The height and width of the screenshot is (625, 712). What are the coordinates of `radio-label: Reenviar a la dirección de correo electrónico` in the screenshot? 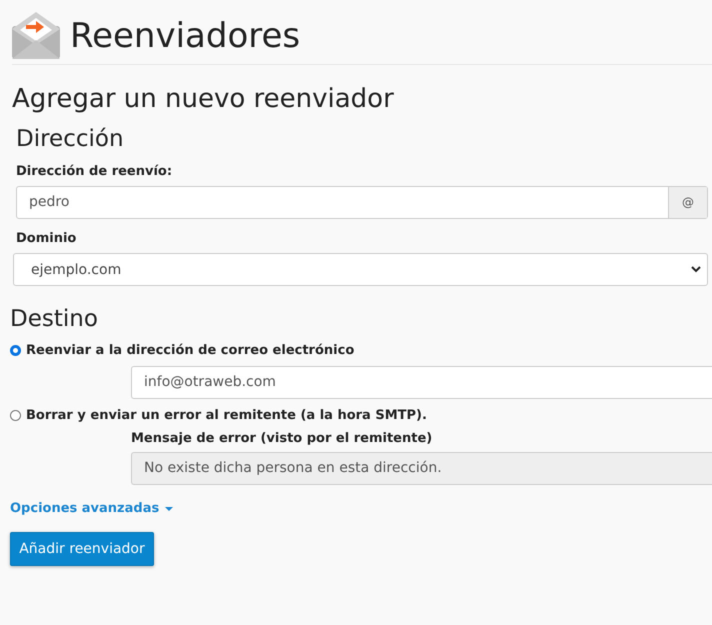 It's located at (190, 350).